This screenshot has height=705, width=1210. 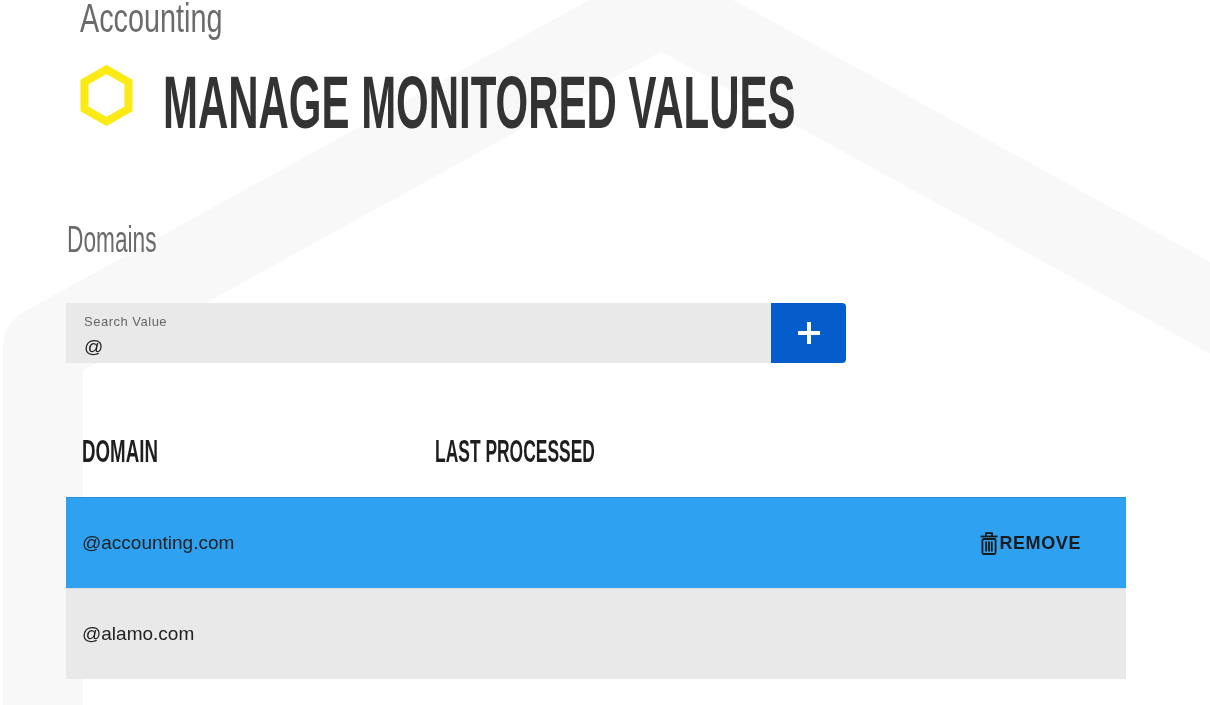 I want to click on add-button, so click(x=808, y=333).